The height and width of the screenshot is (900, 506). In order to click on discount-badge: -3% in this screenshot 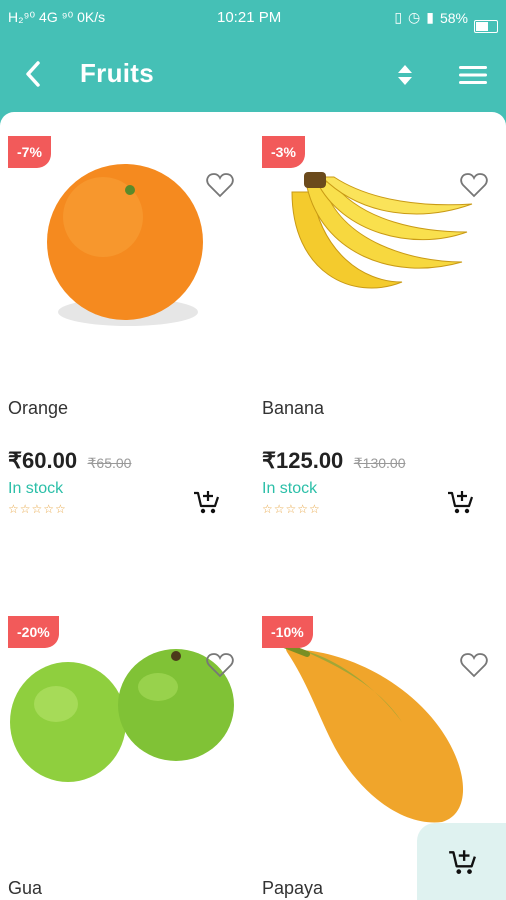, I will do `click(283, 152)`.